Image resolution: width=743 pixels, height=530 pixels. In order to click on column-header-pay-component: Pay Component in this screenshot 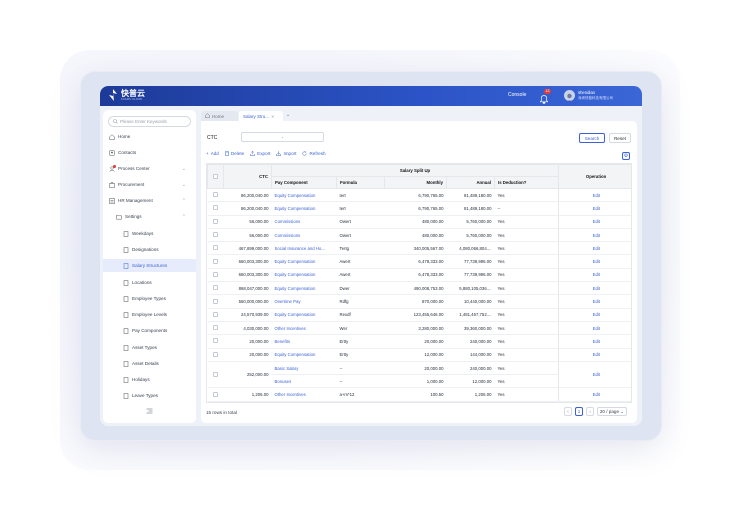, I will do `click(304, 182)`.